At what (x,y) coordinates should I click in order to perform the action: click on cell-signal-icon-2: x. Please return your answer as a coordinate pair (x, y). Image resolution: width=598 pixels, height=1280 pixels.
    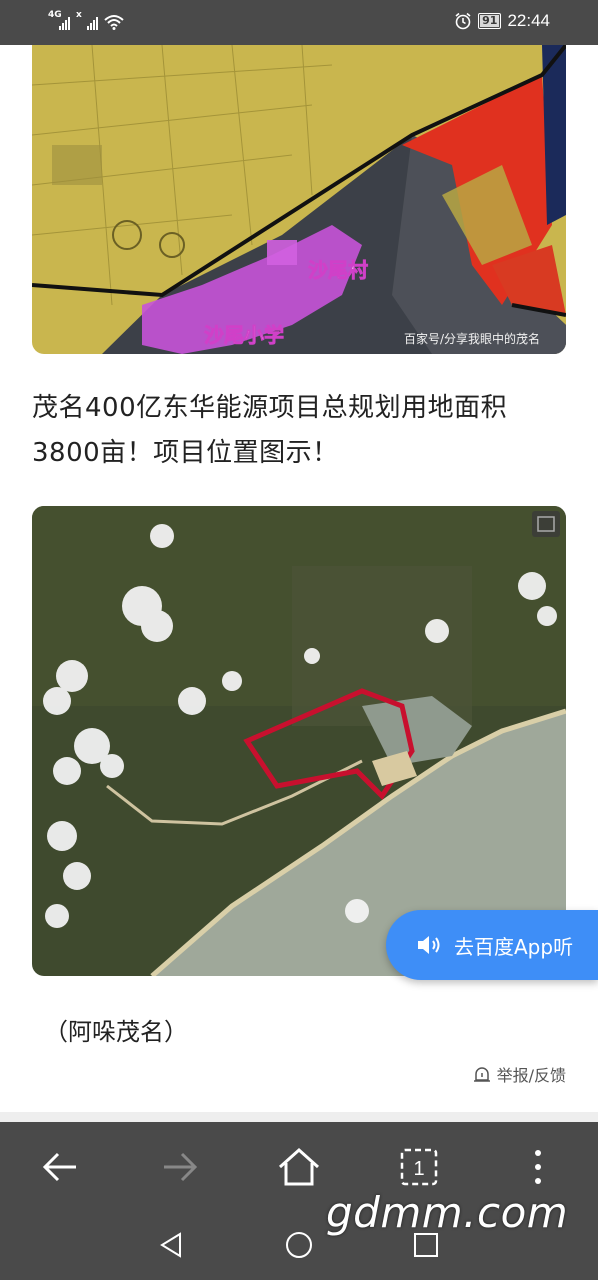
    Looking at the image, I should click on (87, 20).